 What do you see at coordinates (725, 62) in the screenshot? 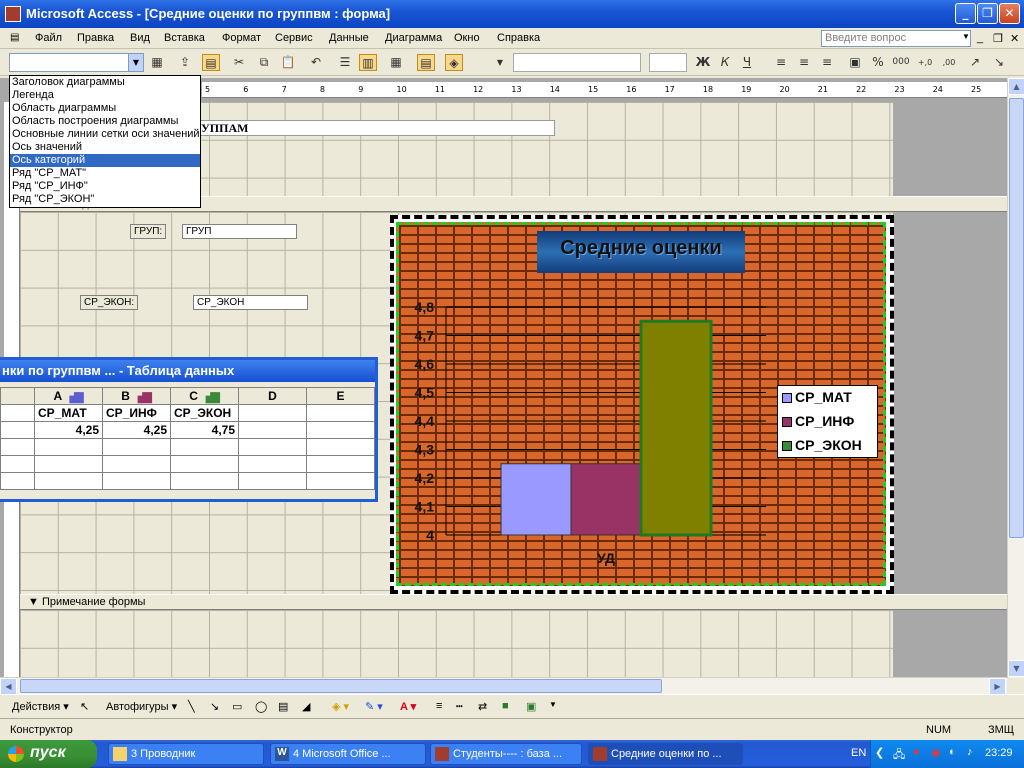
I see `italic-icon: К` at bounding box center [725, 62].